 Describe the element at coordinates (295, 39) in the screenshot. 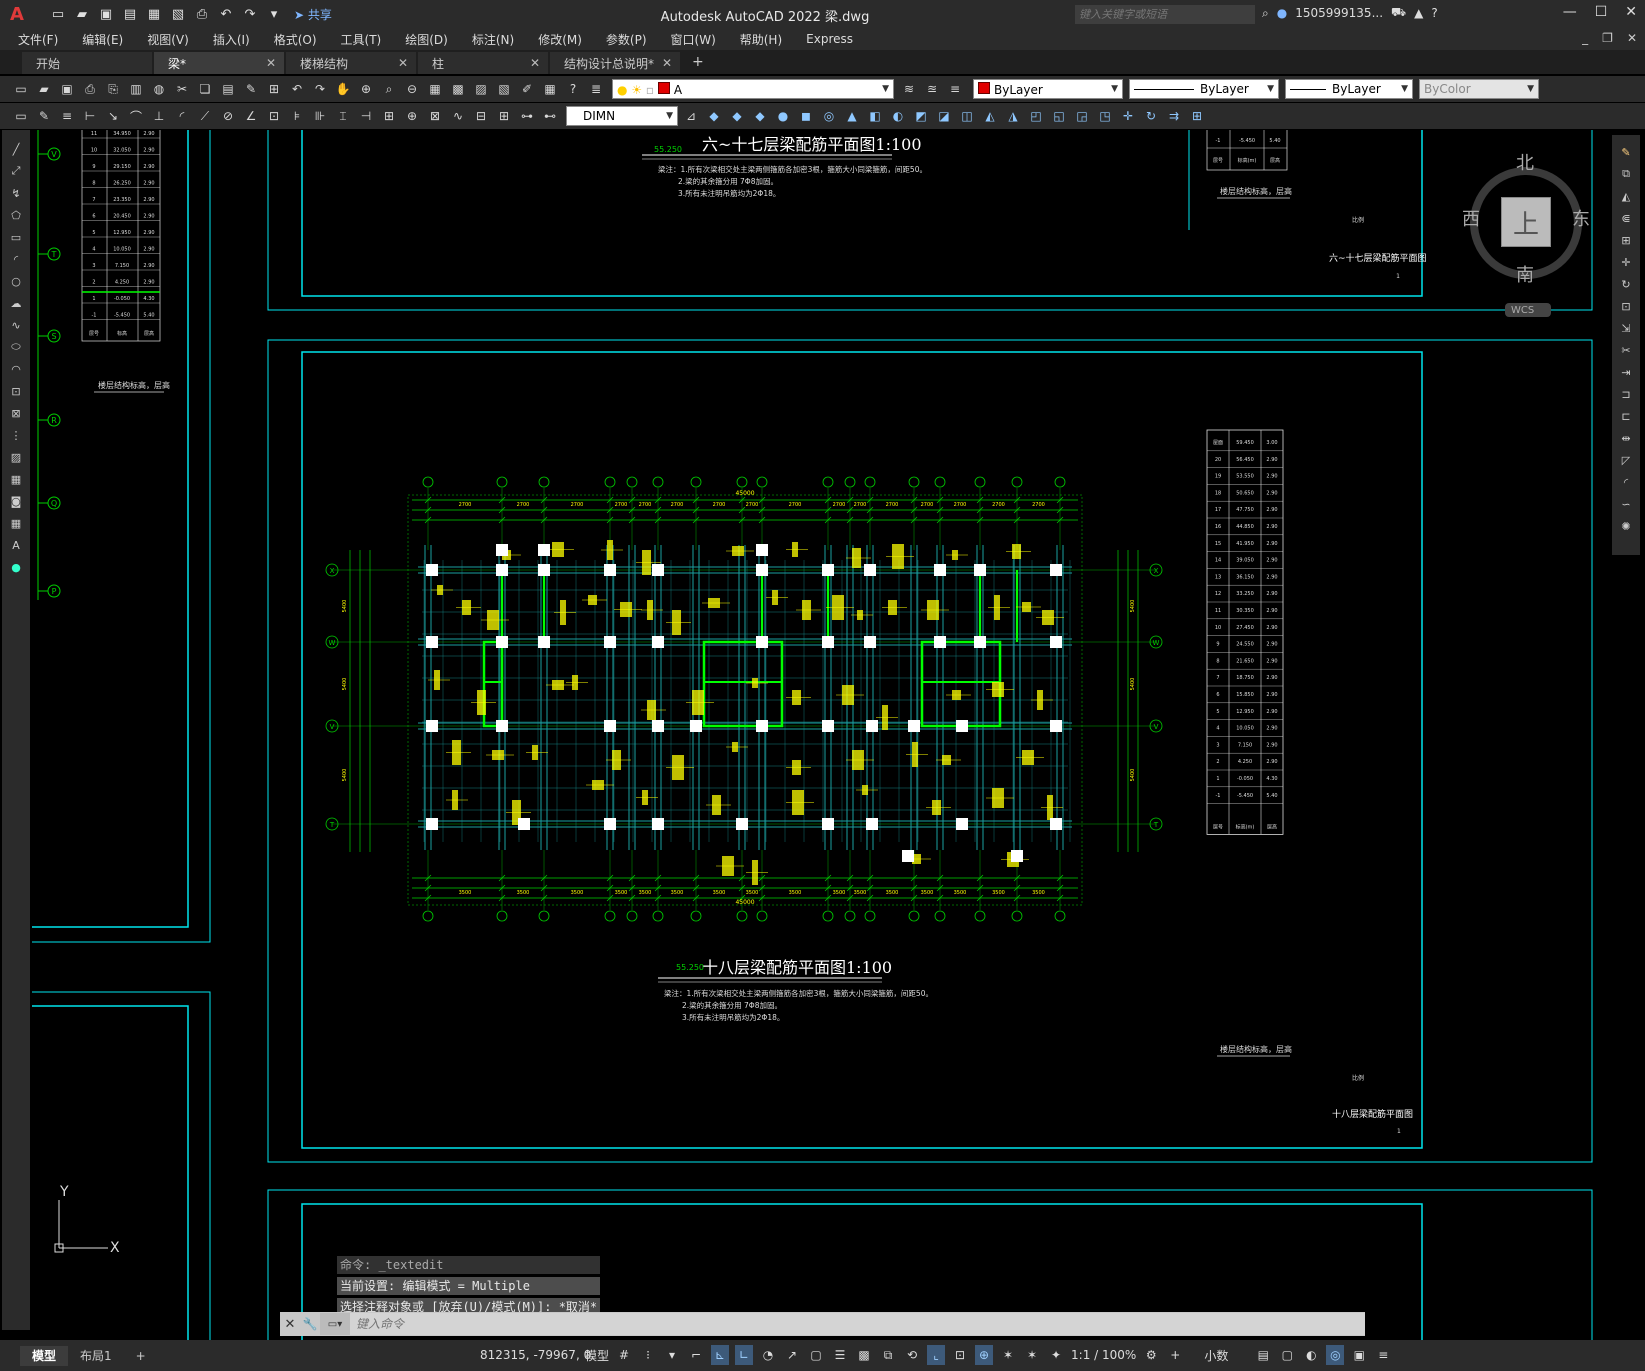

I see `menu-format: 格式(O)` at that location.